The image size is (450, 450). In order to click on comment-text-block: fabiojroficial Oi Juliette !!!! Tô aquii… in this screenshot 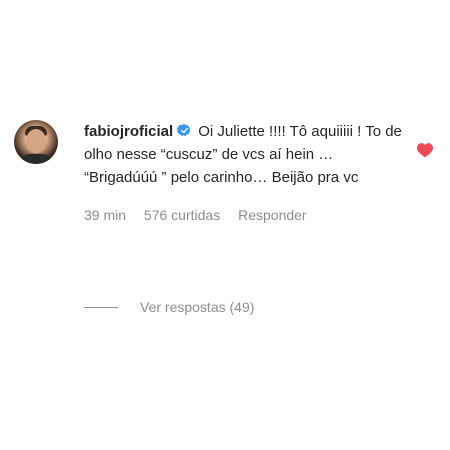, I will do `click(244, 154)`.